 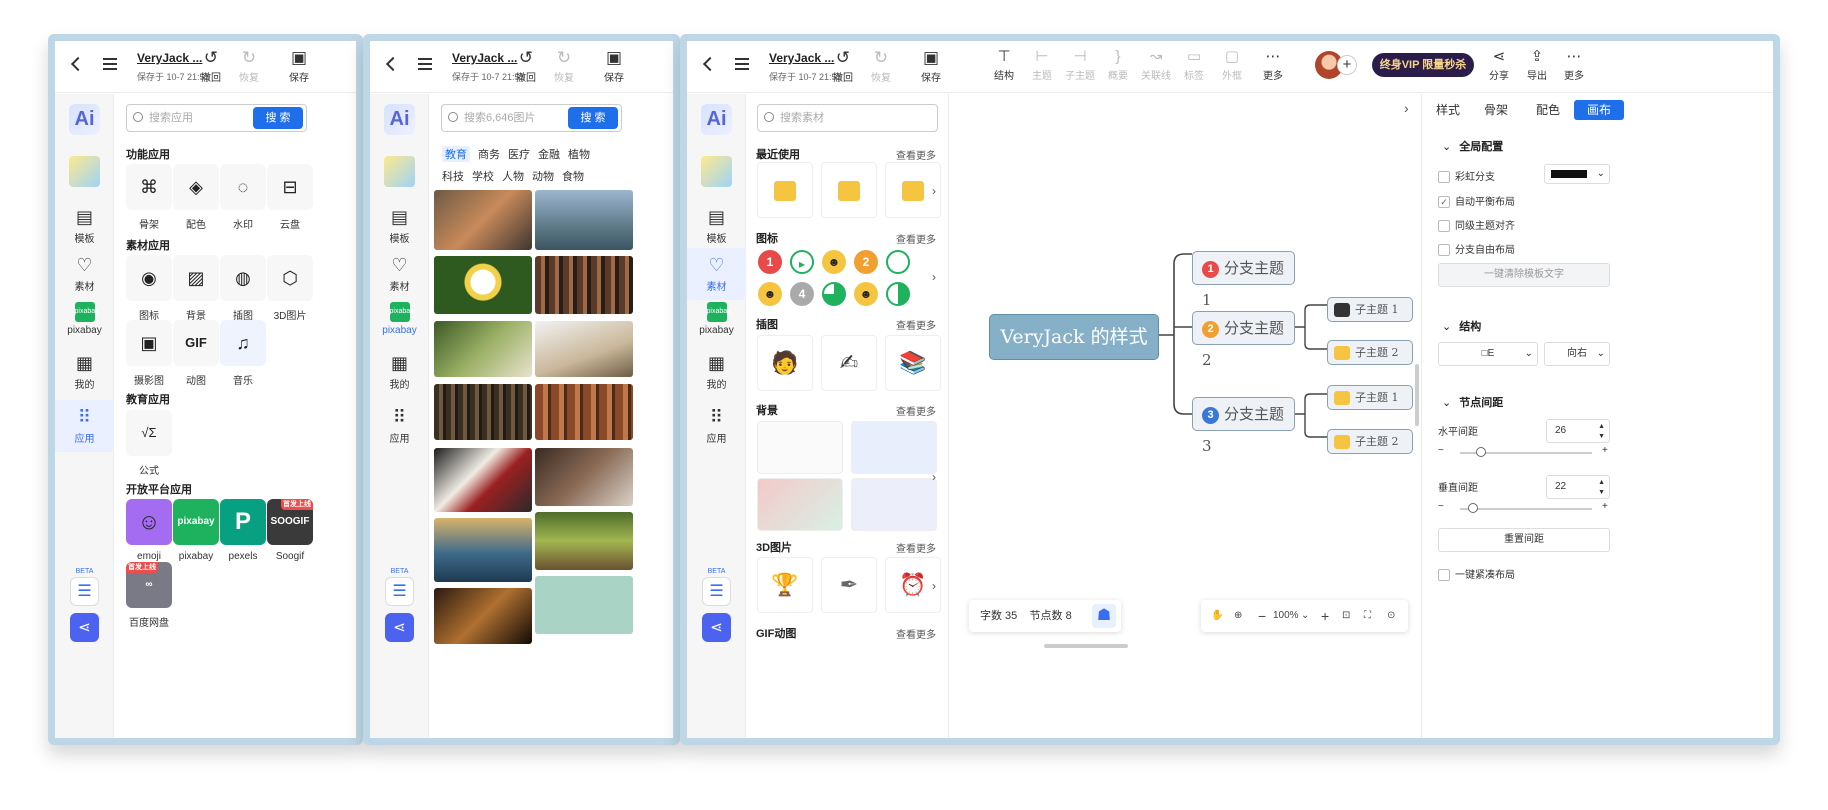 What do you see at coordinates (483, 349) in the screenshot?
I see `photo-reading` at bounding box center [483, 349].